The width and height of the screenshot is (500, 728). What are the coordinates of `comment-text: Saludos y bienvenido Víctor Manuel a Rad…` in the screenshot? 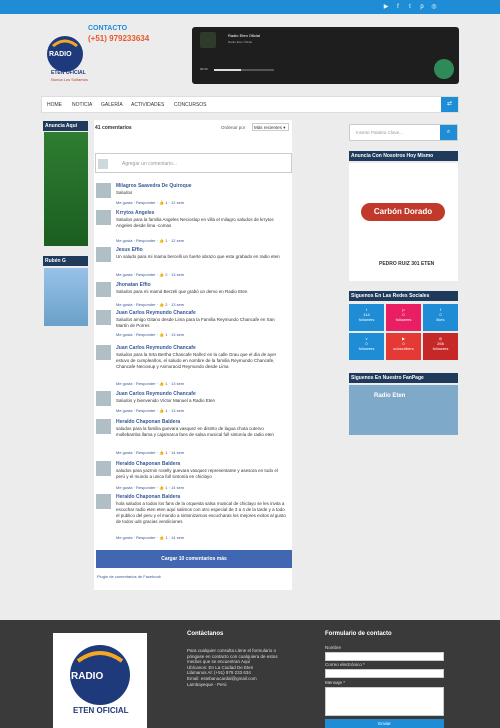 It's located at (166, 400).